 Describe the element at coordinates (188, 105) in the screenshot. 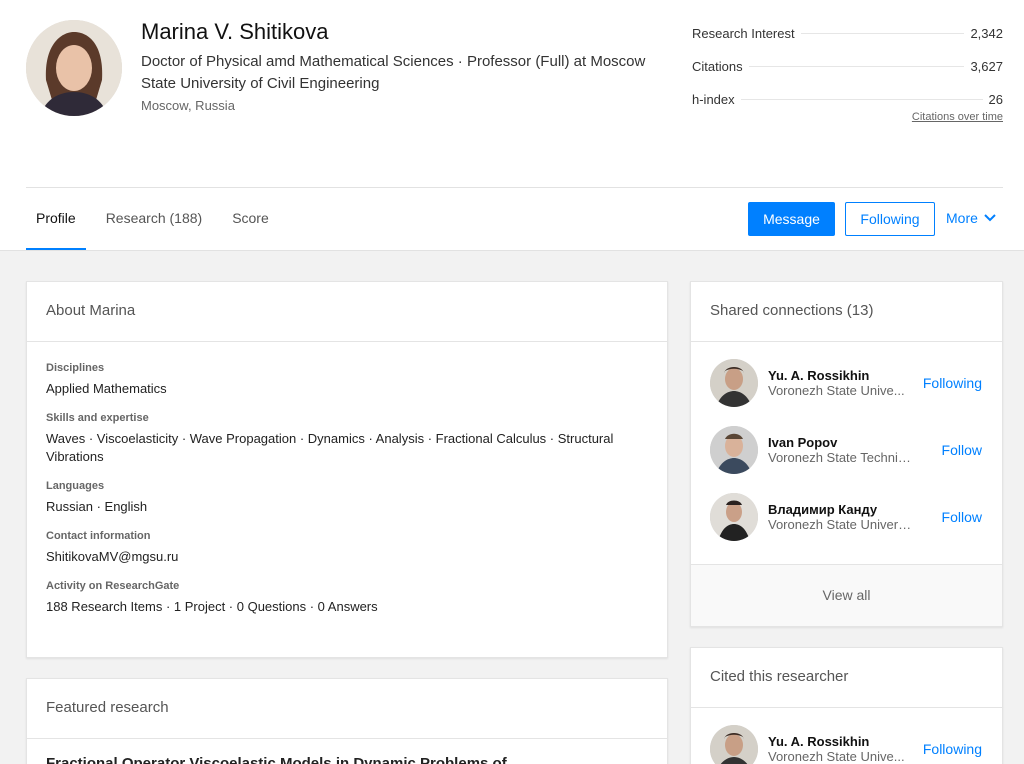

I see `profile-location: Moscow, Russia` at that location.